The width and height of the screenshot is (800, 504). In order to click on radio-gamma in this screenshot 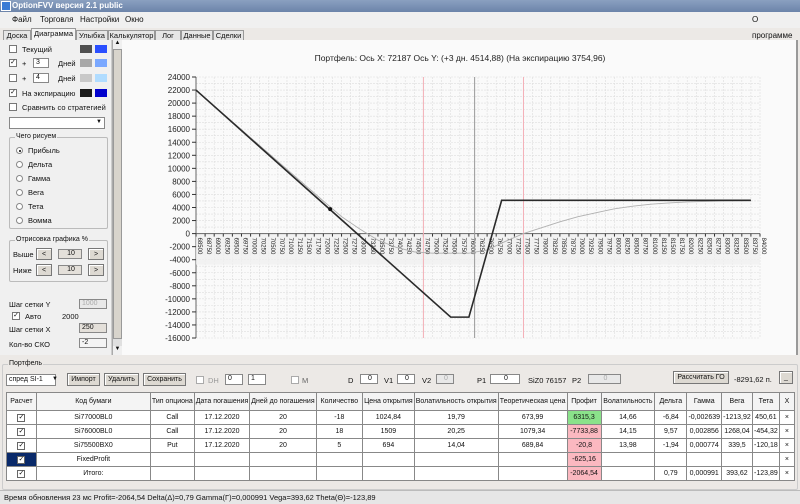, I will do `click(19, 178)`.